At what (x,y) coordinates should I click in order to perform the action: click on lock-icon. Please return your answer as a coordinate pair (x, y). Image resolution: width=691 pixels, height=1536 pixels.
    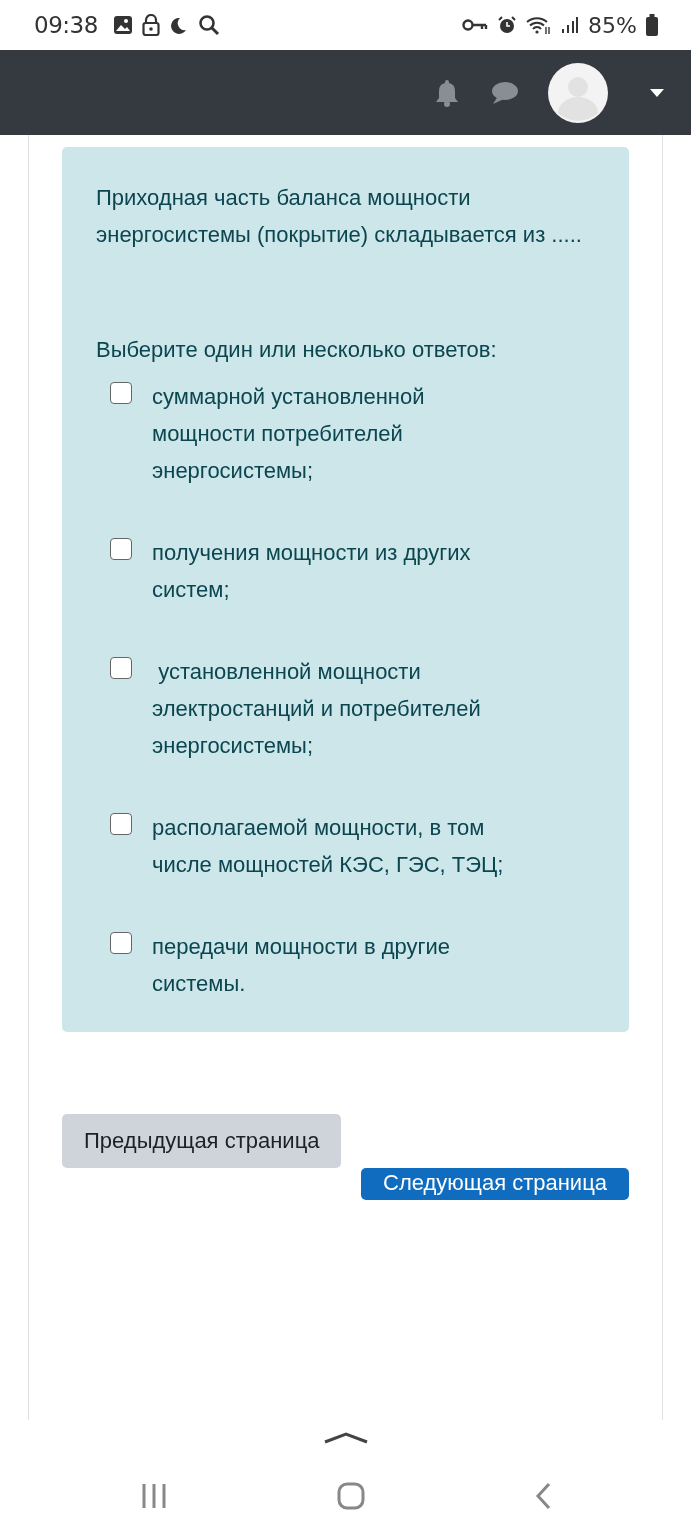
    Looking at the image, I should click on (150, 25).